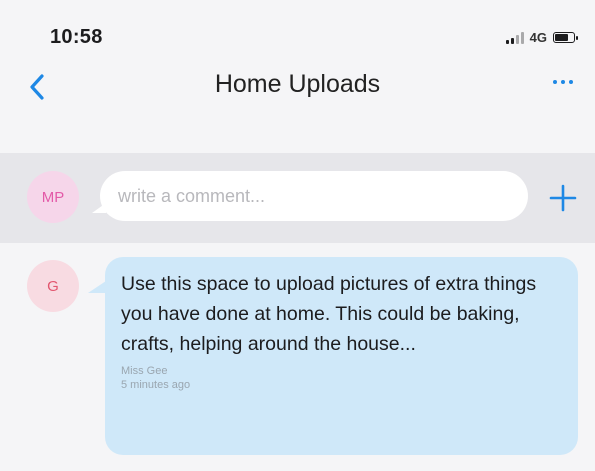  Describe the element at coordinates (538, 37) in the screenshot. I see `network-type: 4G` at that location.